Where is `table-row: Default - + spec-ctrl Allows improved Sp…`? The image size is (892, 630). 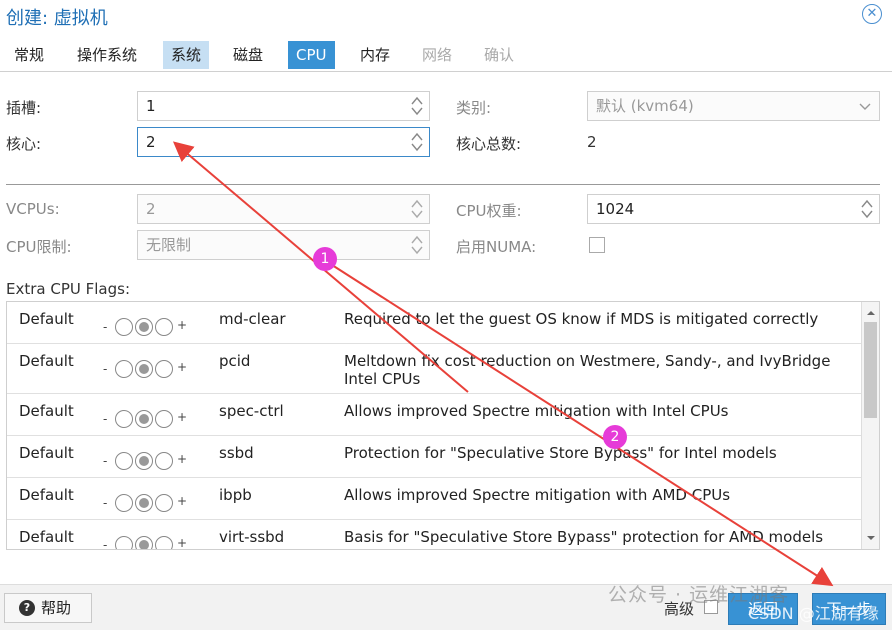
table-row: Default - + spec-ctrl Allows improved Sp… is located at coordinates (434, 415).